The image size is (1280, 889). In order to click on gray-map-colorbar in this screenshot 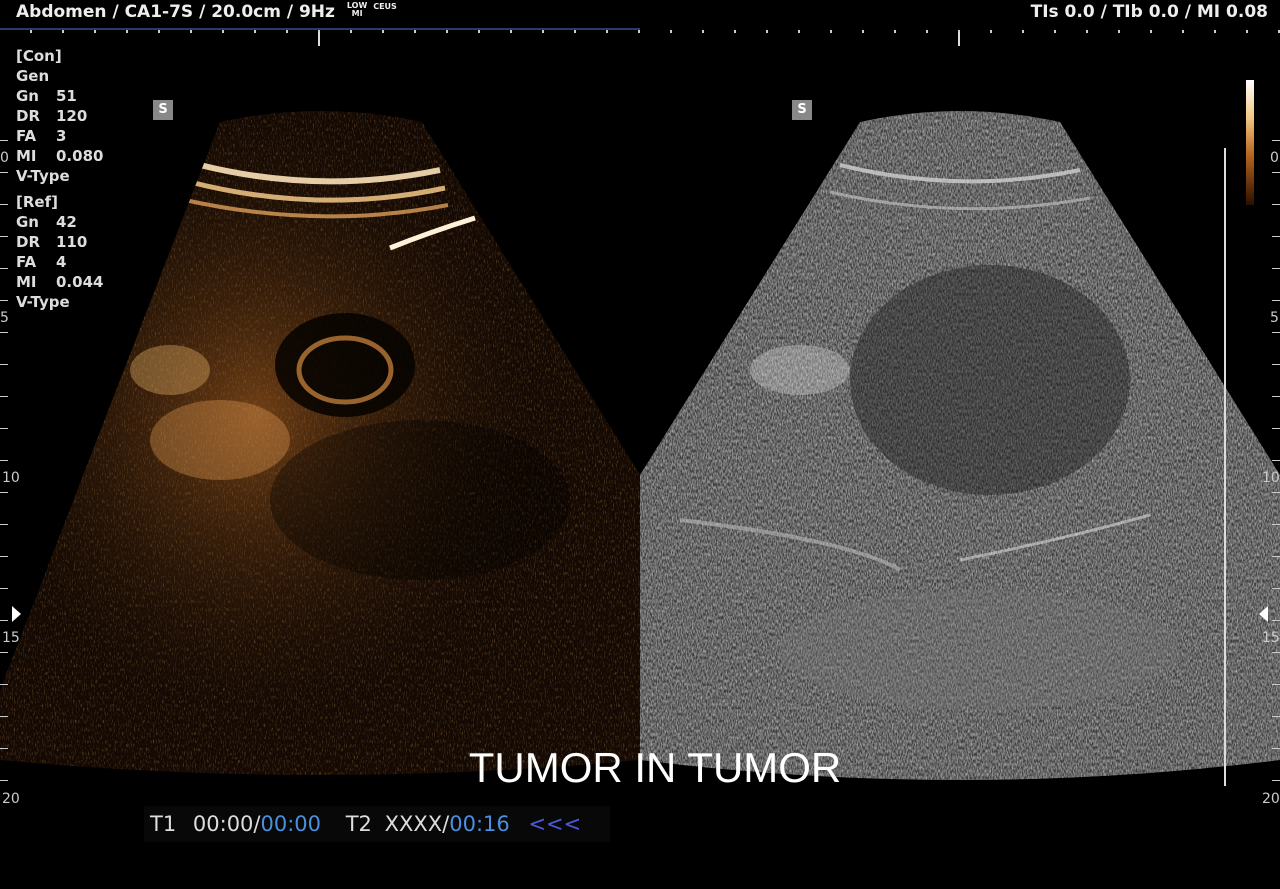, I will do `click(1250, 142)`.